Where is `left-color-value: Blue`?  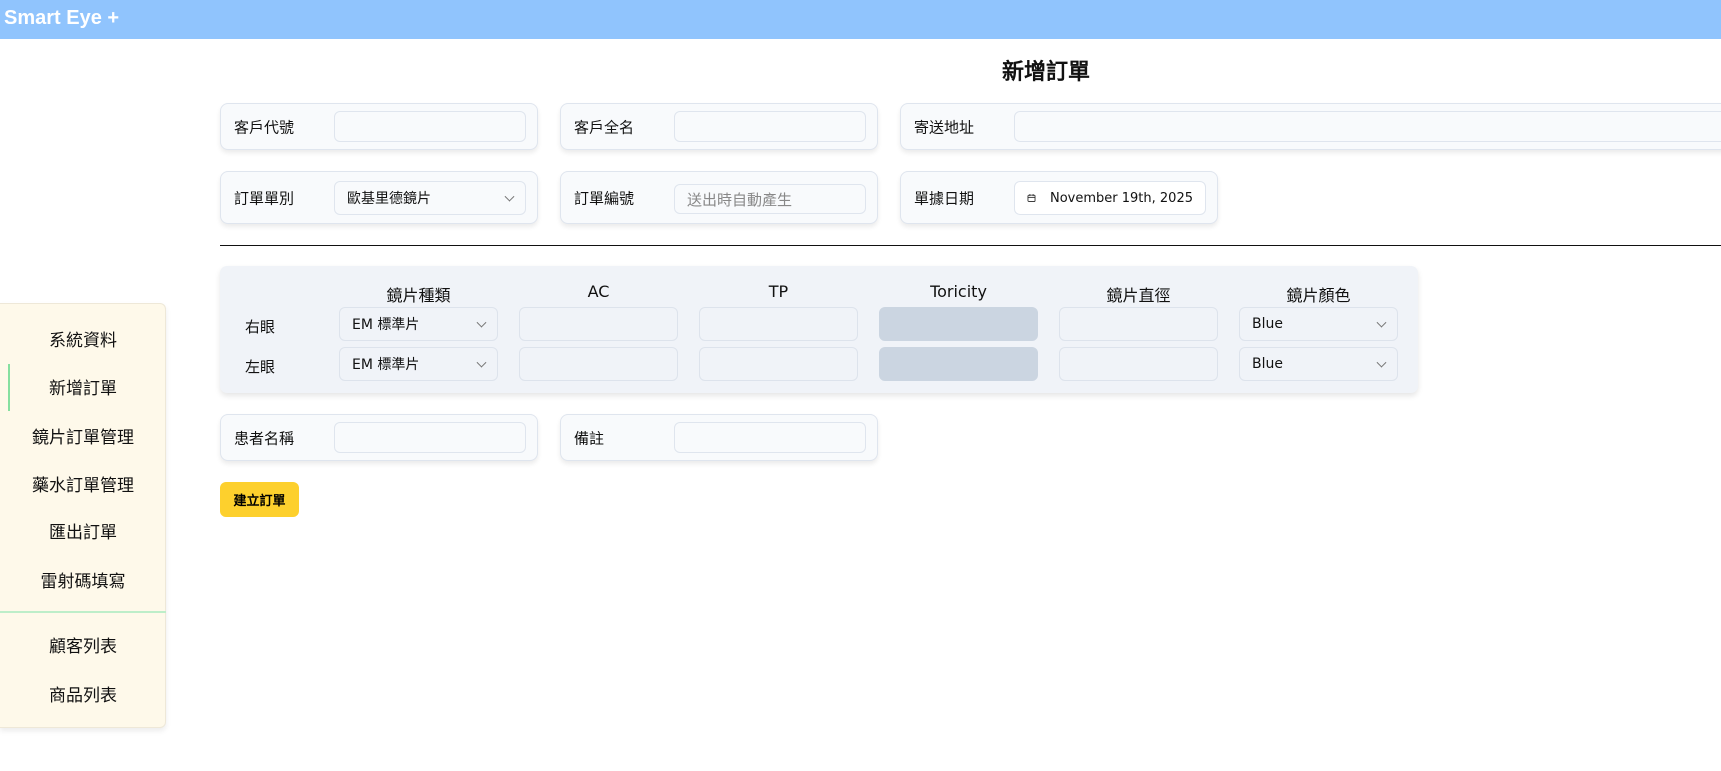
left-color-value: Blue is located at coordinates (1267, 364).